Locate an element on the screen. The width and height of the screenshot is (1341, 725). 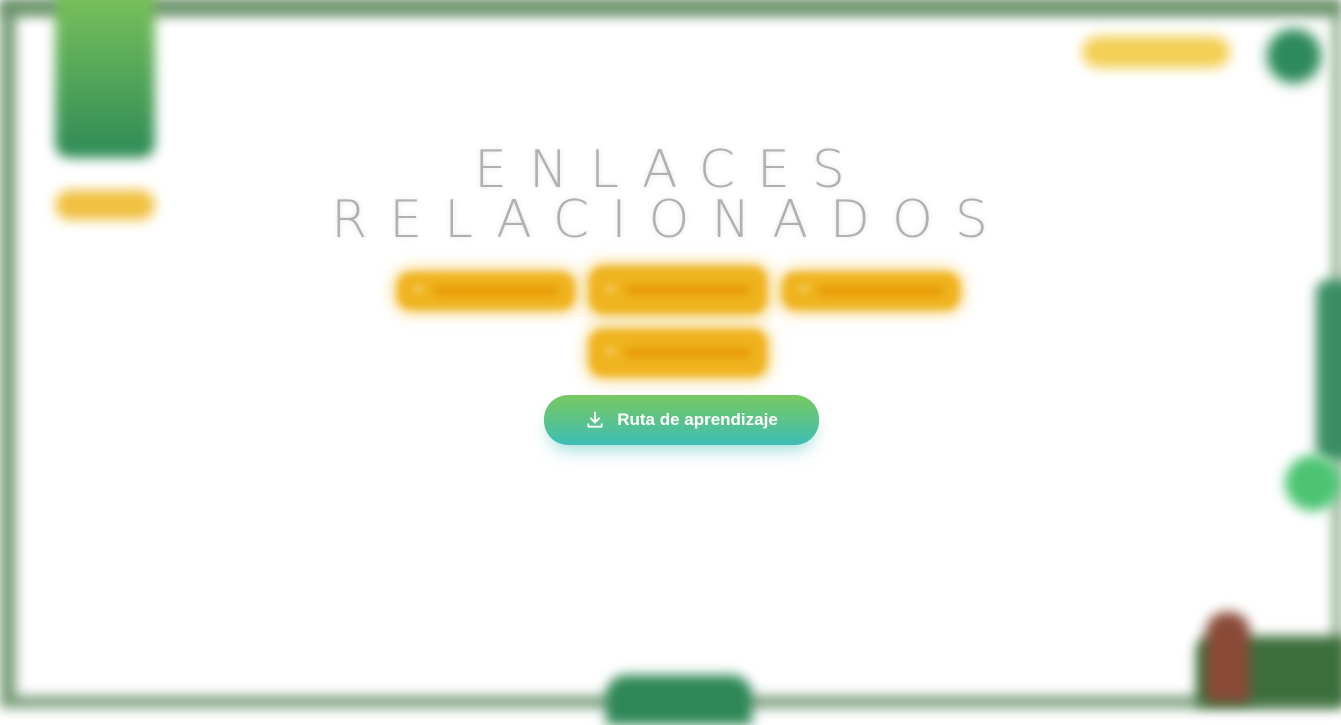
title-line-1: ENLACES is located at coordinates (670, 169).